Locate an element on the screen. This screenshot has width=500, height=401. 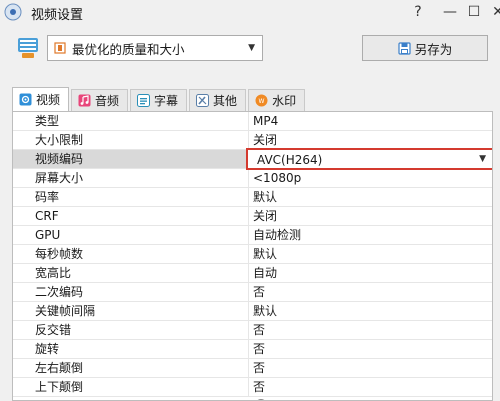
settings-tabs: 视频 音频 字幕 其他 W 水印 is located at coordinates (159, 99).